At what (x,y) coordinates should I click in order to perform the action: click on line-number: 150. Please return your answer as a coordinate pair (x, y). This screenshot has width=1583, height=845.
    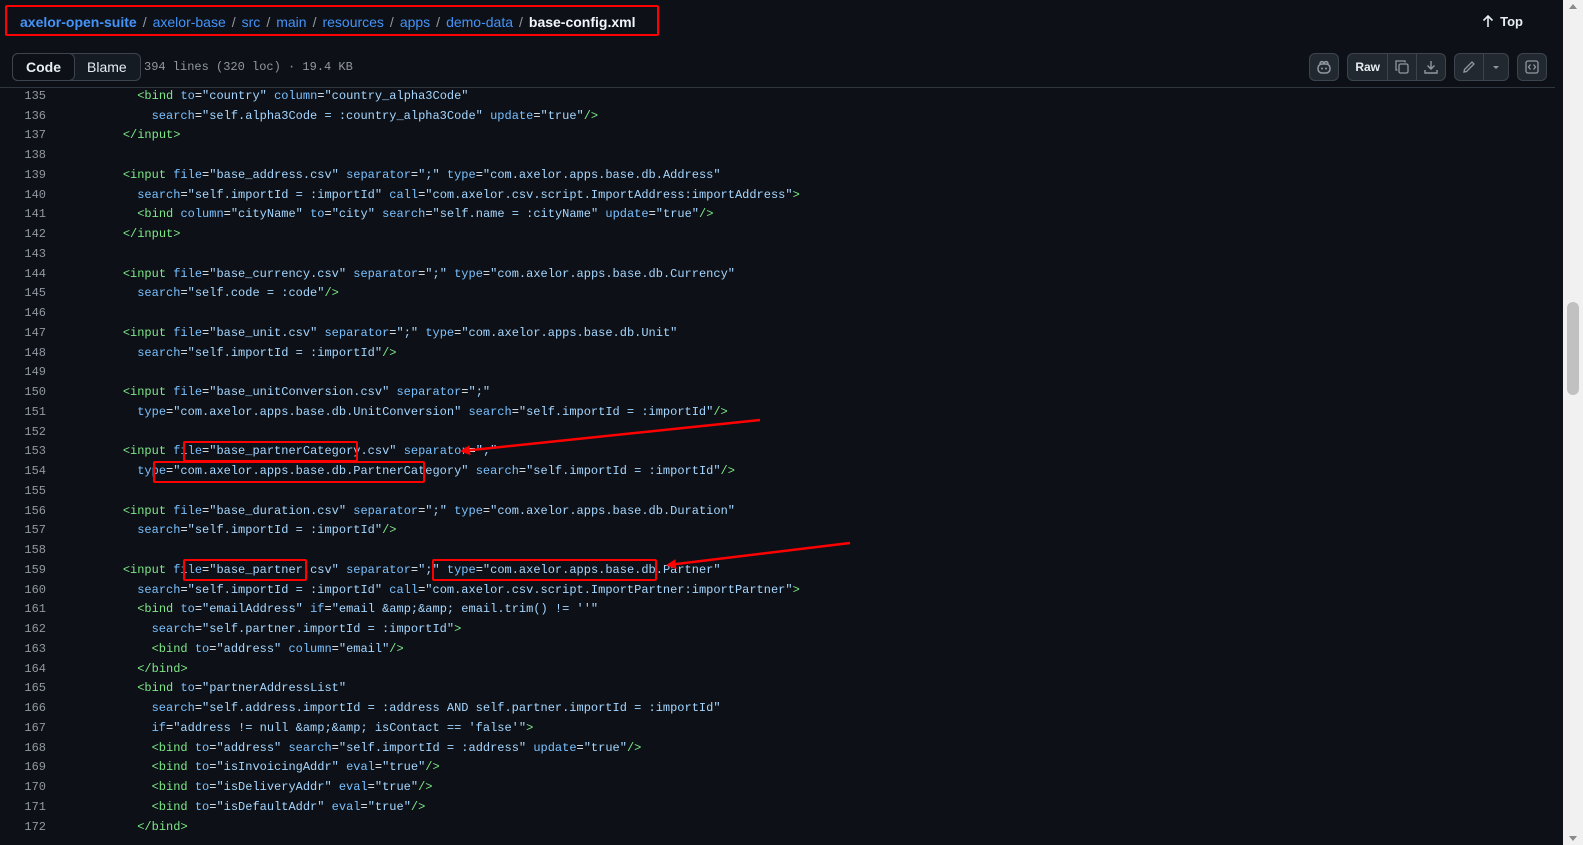
    Looking at the image, I should click on (30, 392).